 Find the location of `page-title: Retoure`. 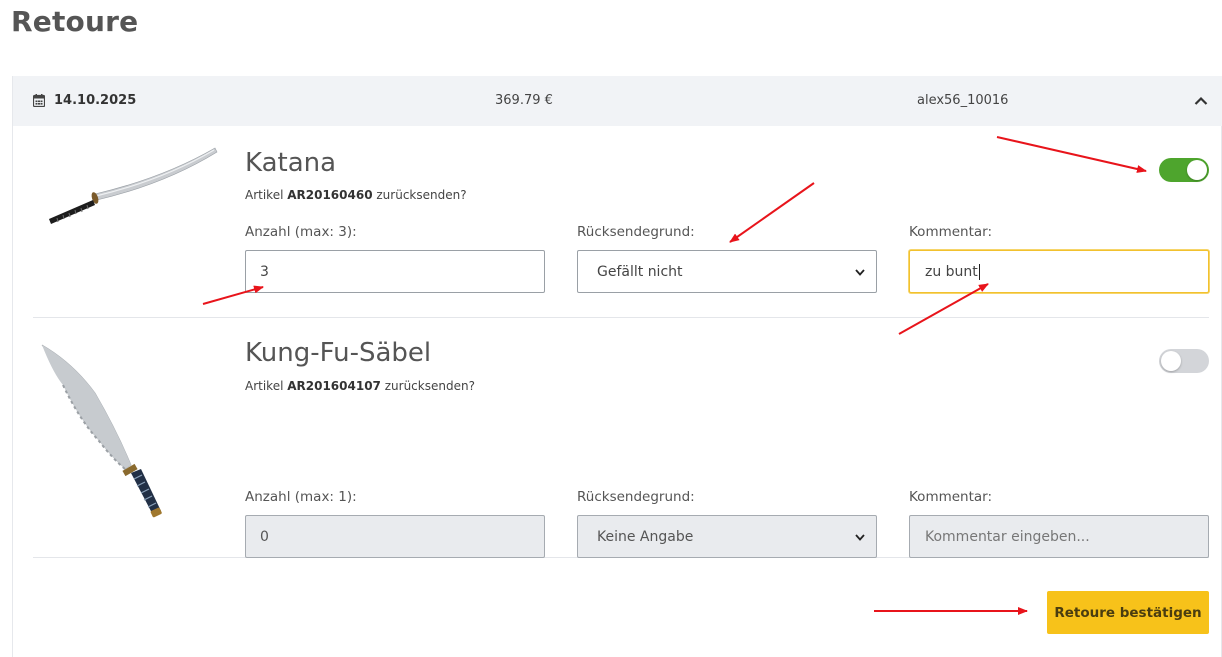

page-title: Retoure is located at coordinates (75, 21).